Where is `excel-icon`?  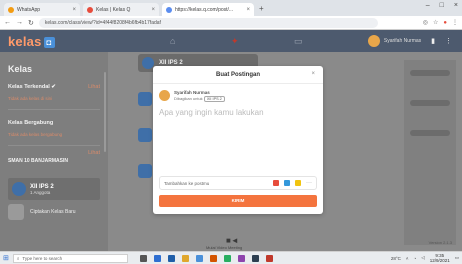 excel-icon is located at coordinates (227, 258).